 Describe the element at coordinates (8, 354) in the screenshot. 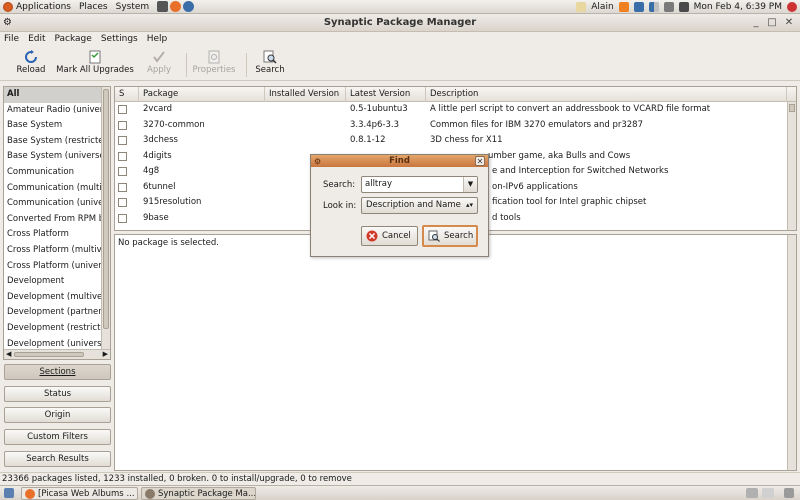

I see `scroll-left-icon: ◀` at that location.